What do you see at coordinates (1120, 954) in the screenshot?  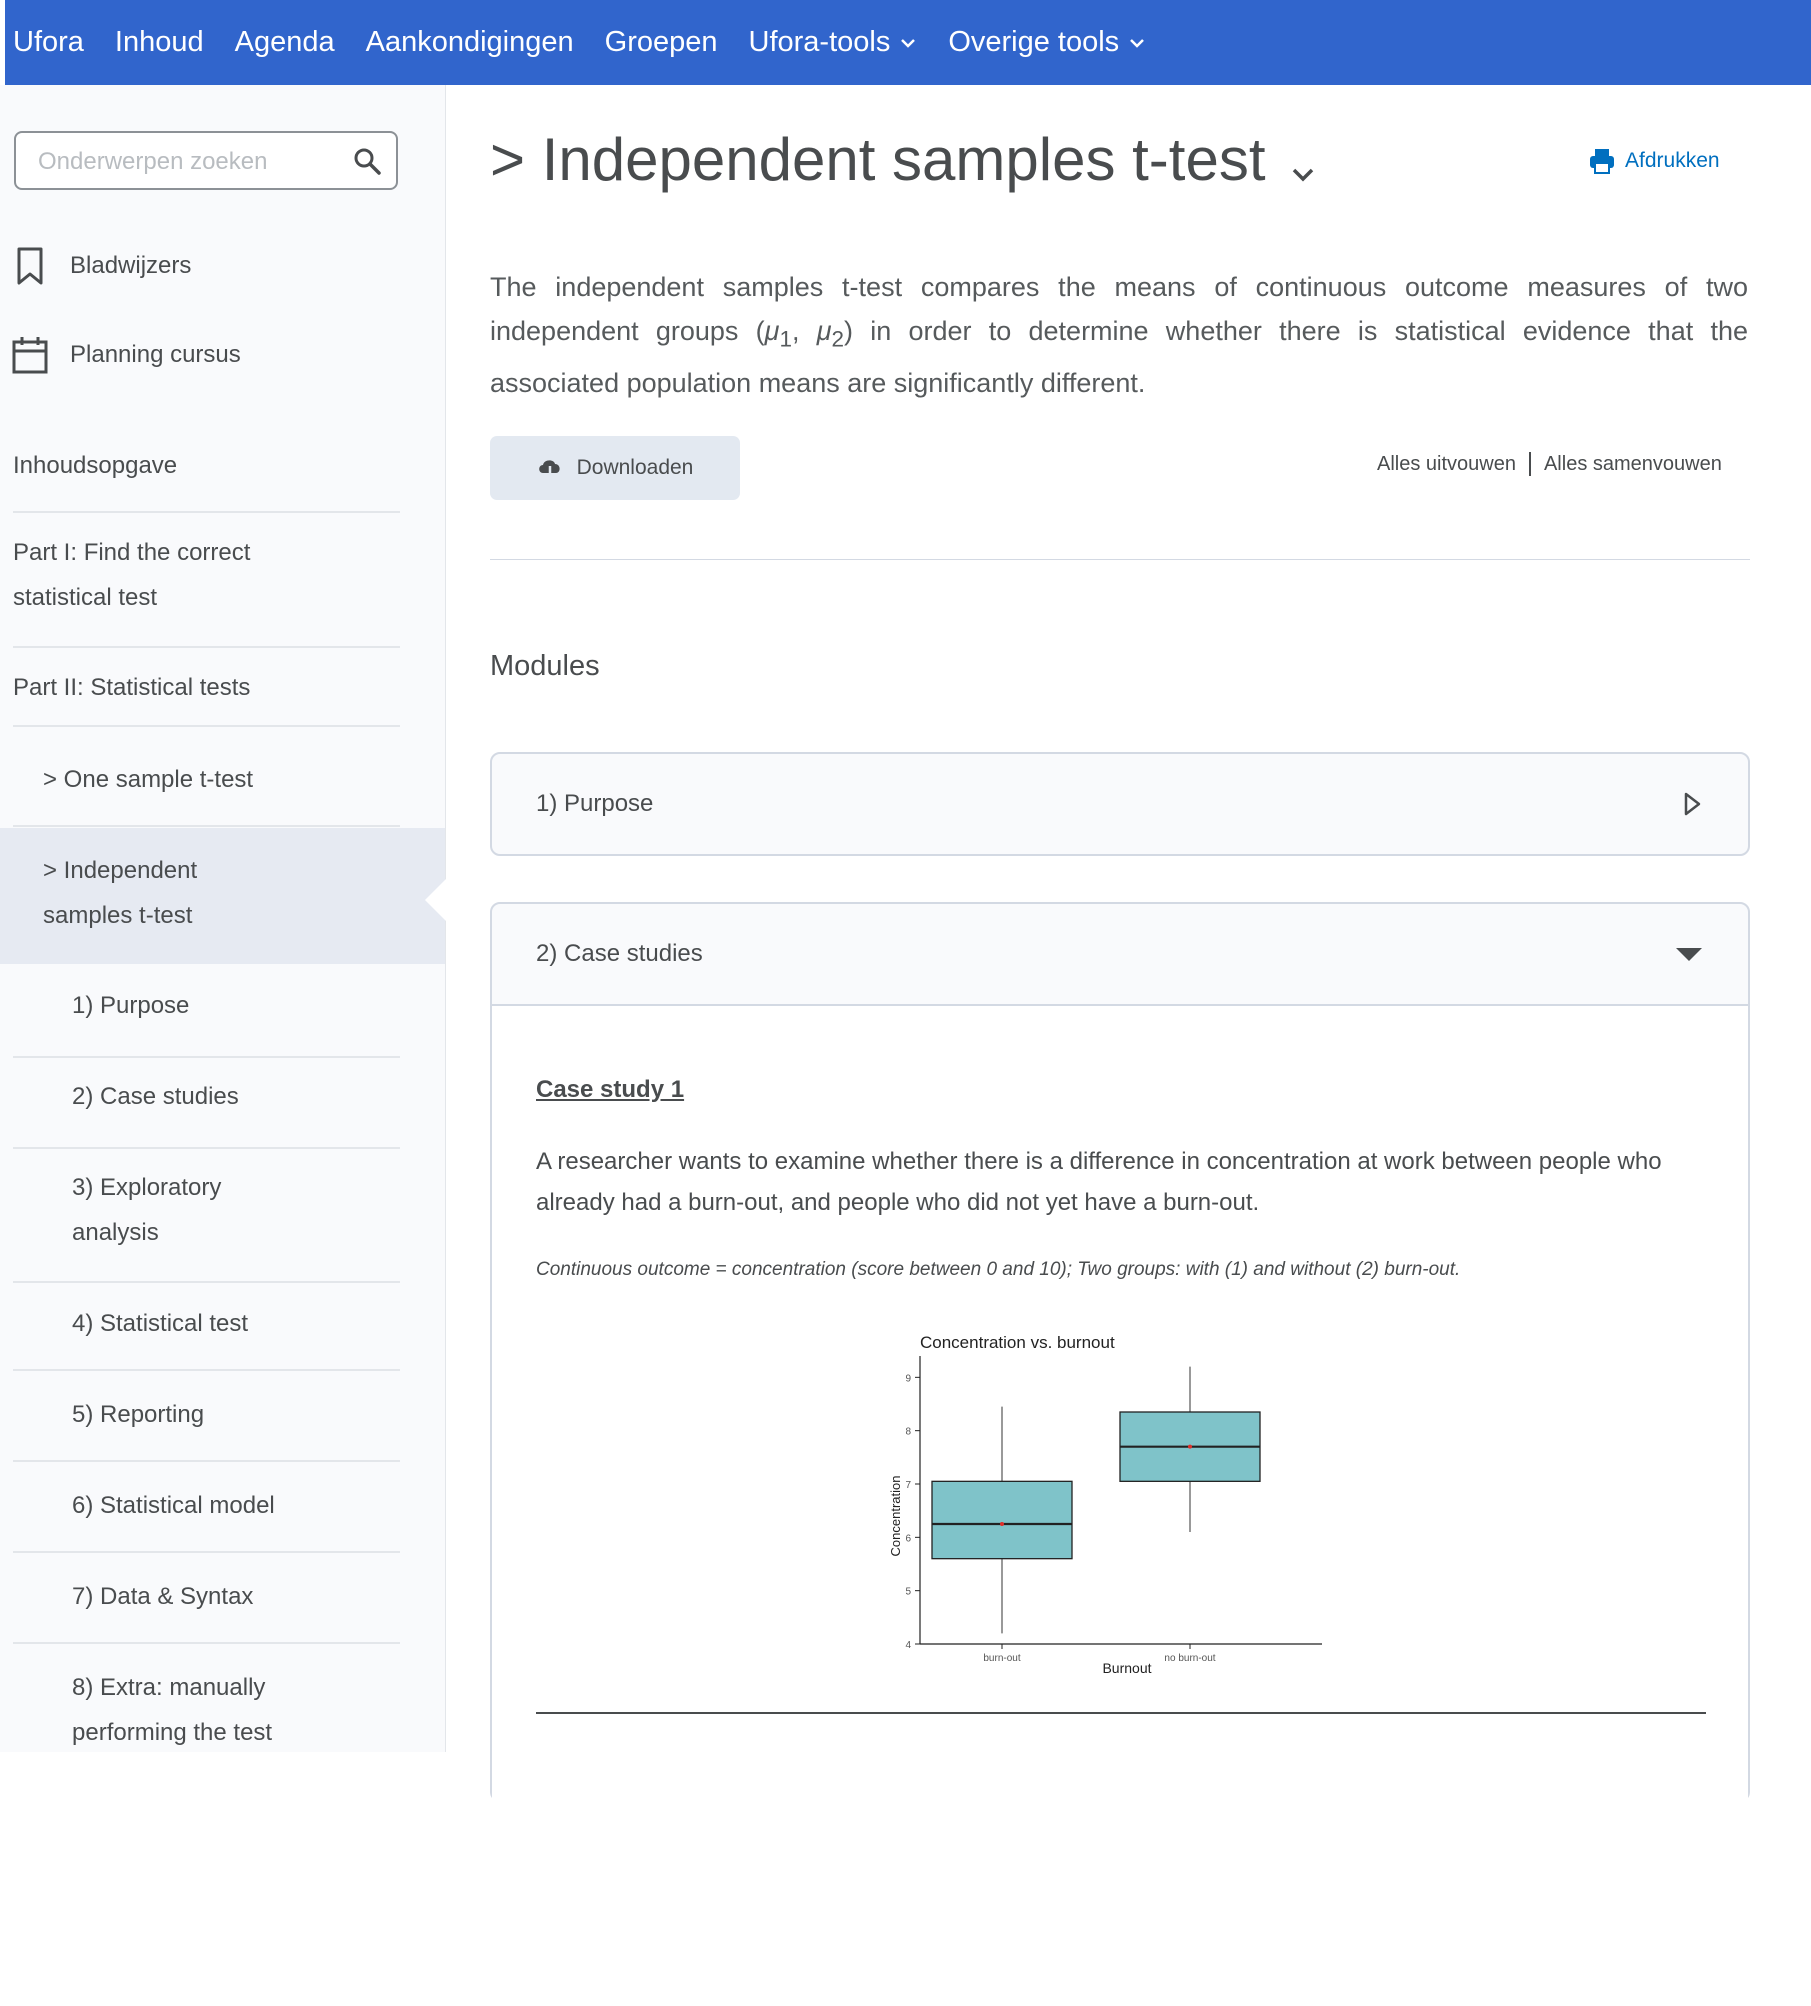 I see `module-header-case-studies: 2) Case studies` at bounding box center [1120, 954].